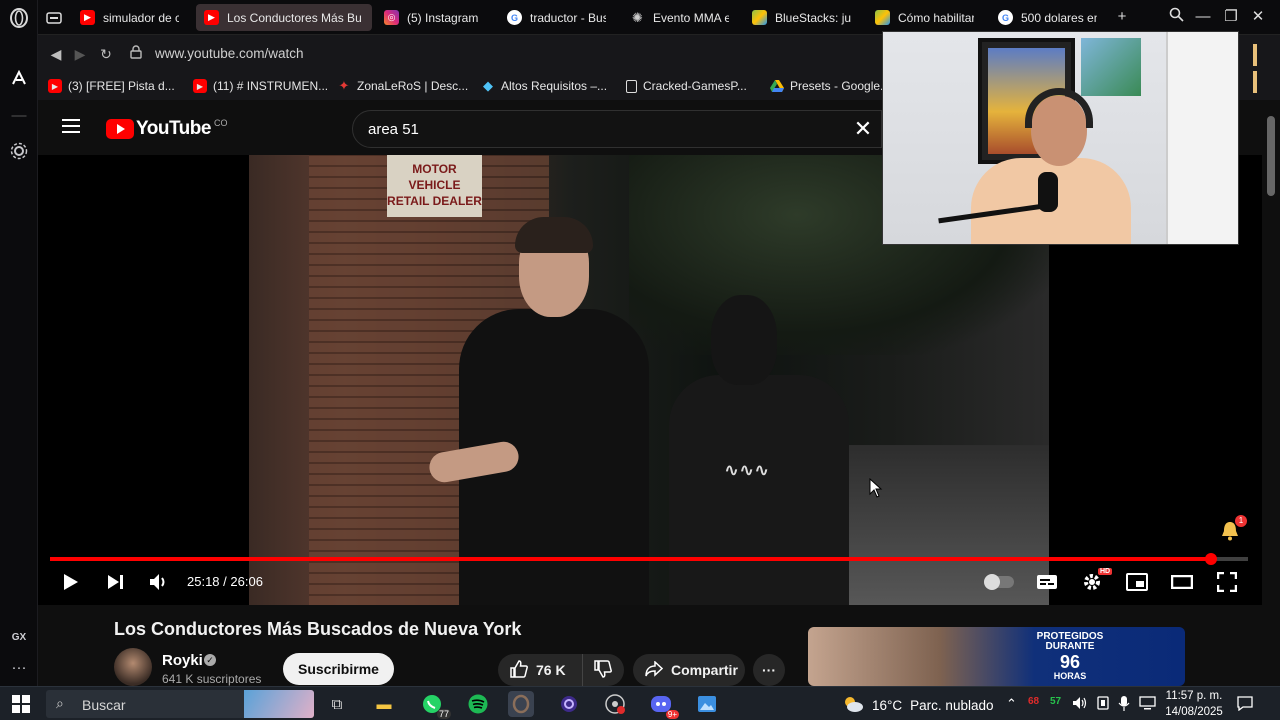 The height and width of the screenshot is (720, 1280). Describe the element at coordinates (924, 17) in the screenshot. I see `tab-7: Cómo habilitar` at that location.